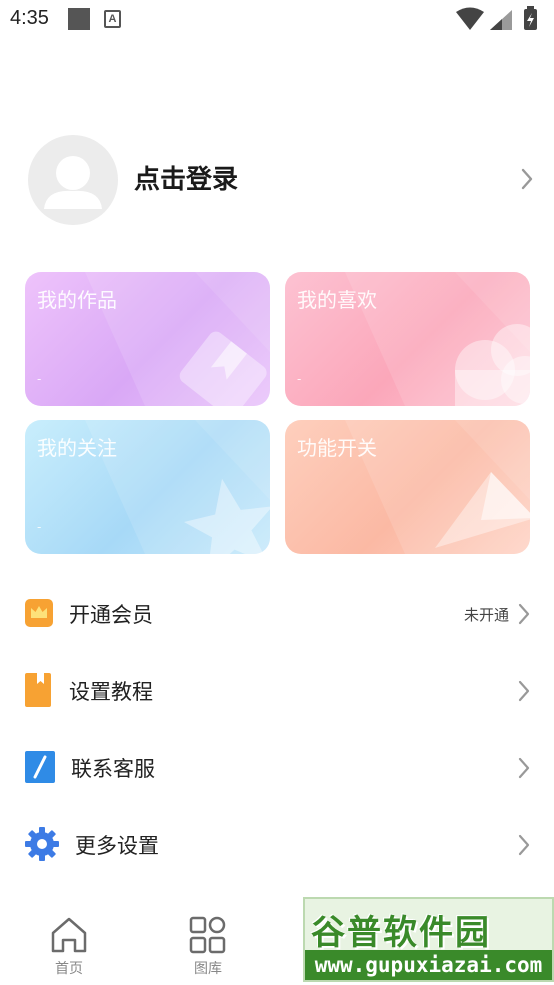 This screenshot has height=985, width=554. Describe the element at coordinates (281, 180) in the screenshot. I see `profile-login-row: 点击登录` at that location.